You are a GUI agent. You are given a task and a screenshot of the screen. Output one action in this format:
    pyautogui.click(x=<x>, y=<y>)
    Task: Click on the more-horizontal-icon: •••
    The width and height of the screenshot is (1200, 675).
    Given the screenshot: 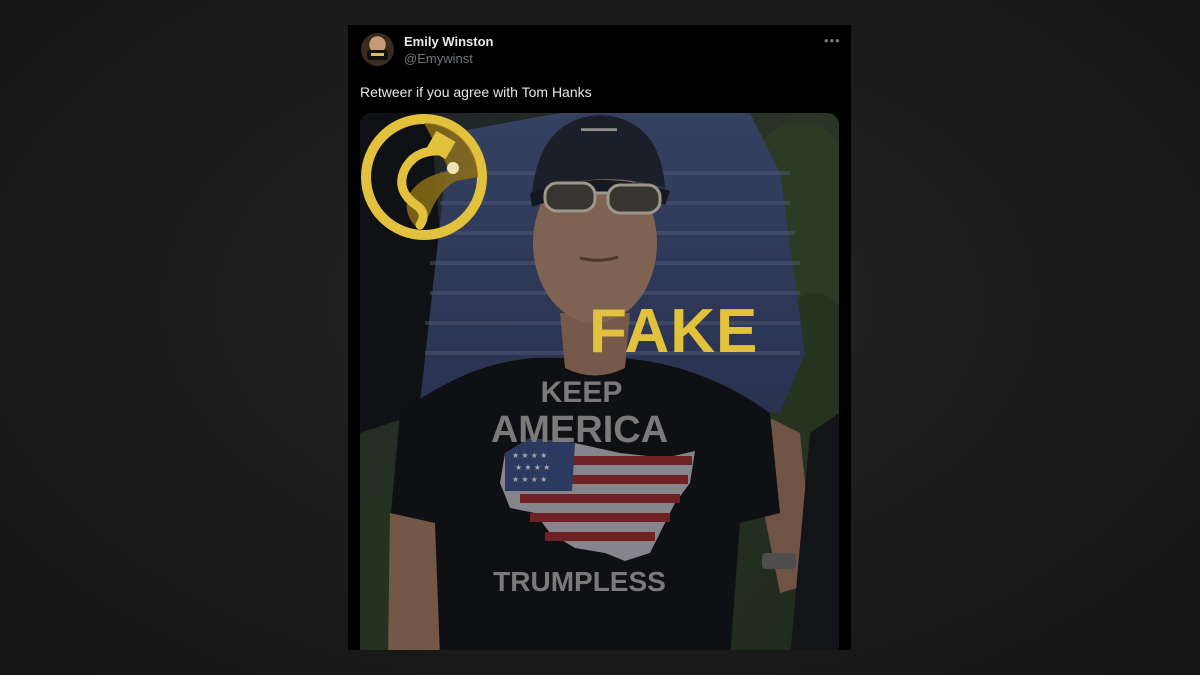 What is the action you would take?
    pyautogui.click(x=832, y=40)
    